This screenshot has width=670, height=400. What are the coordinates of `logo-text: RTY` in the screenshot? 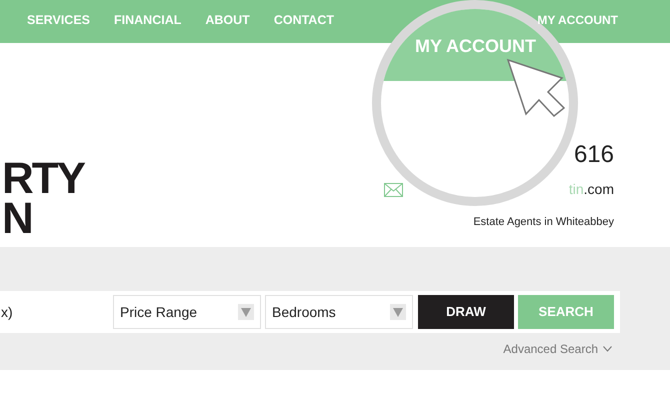 It's located at (43, 179).